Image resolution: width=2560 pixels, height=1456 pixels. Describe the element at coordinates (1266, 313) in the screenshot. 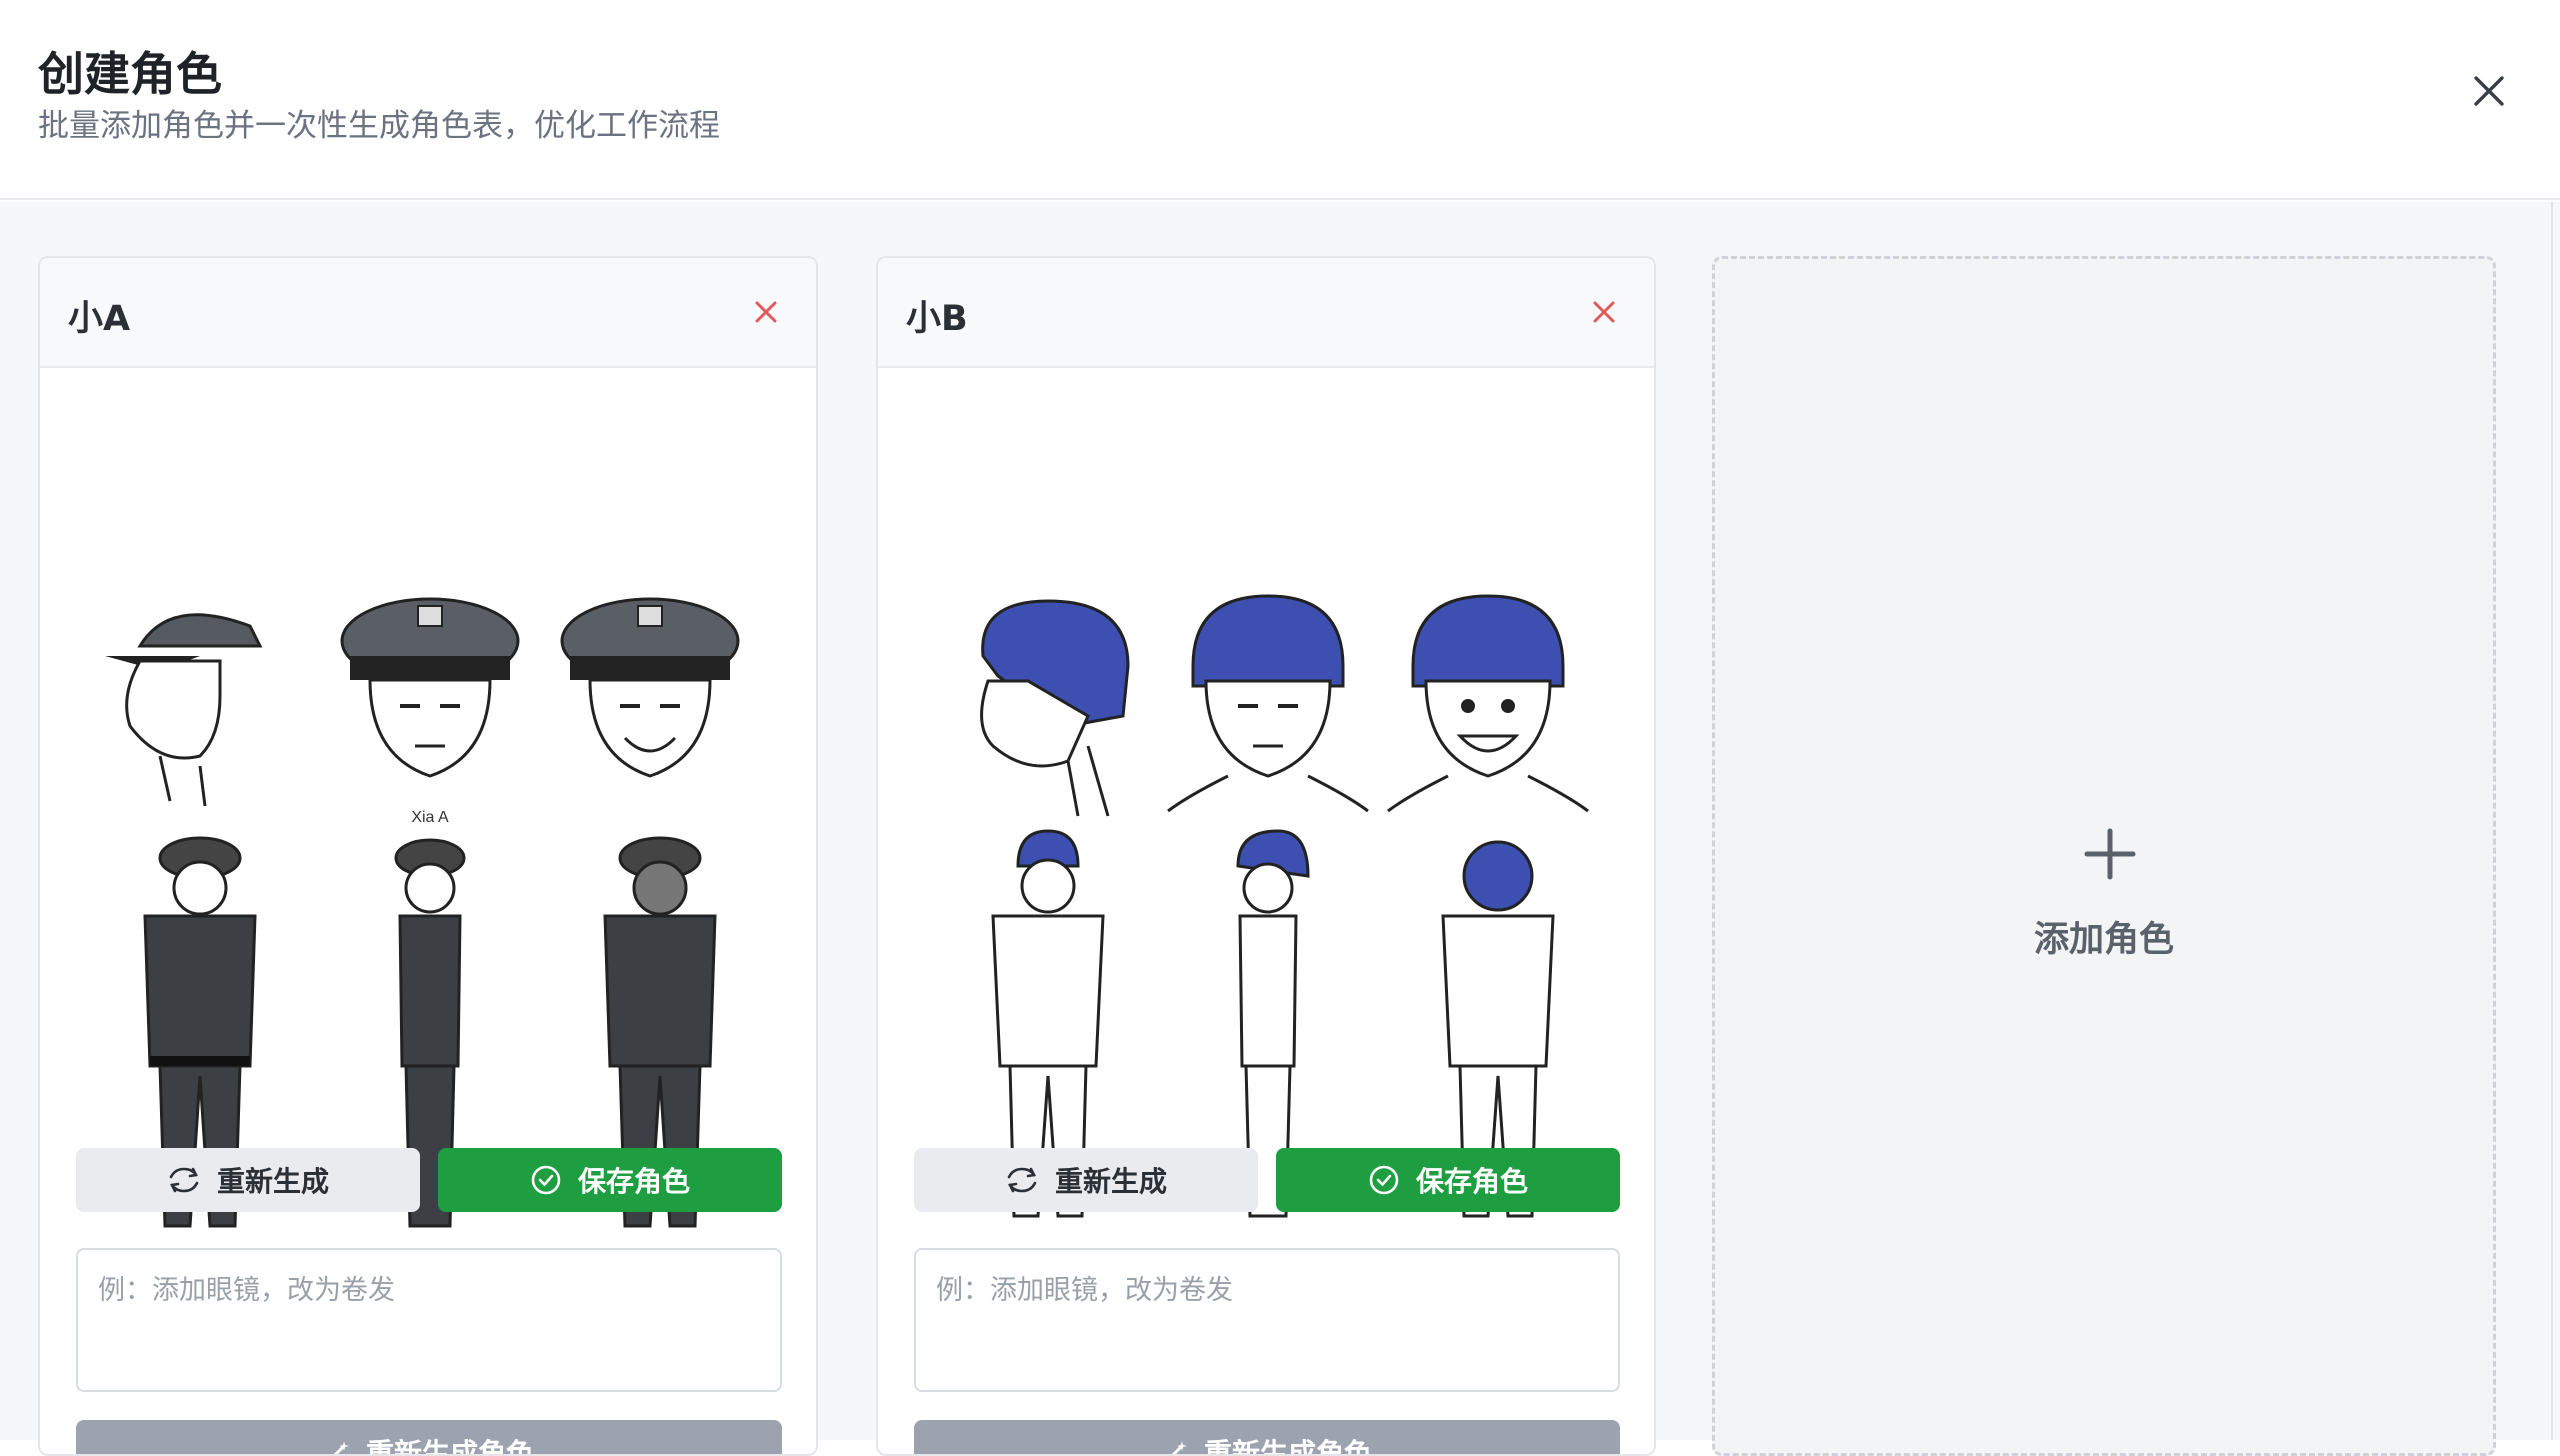

I see `card-header: 小B` at that location.